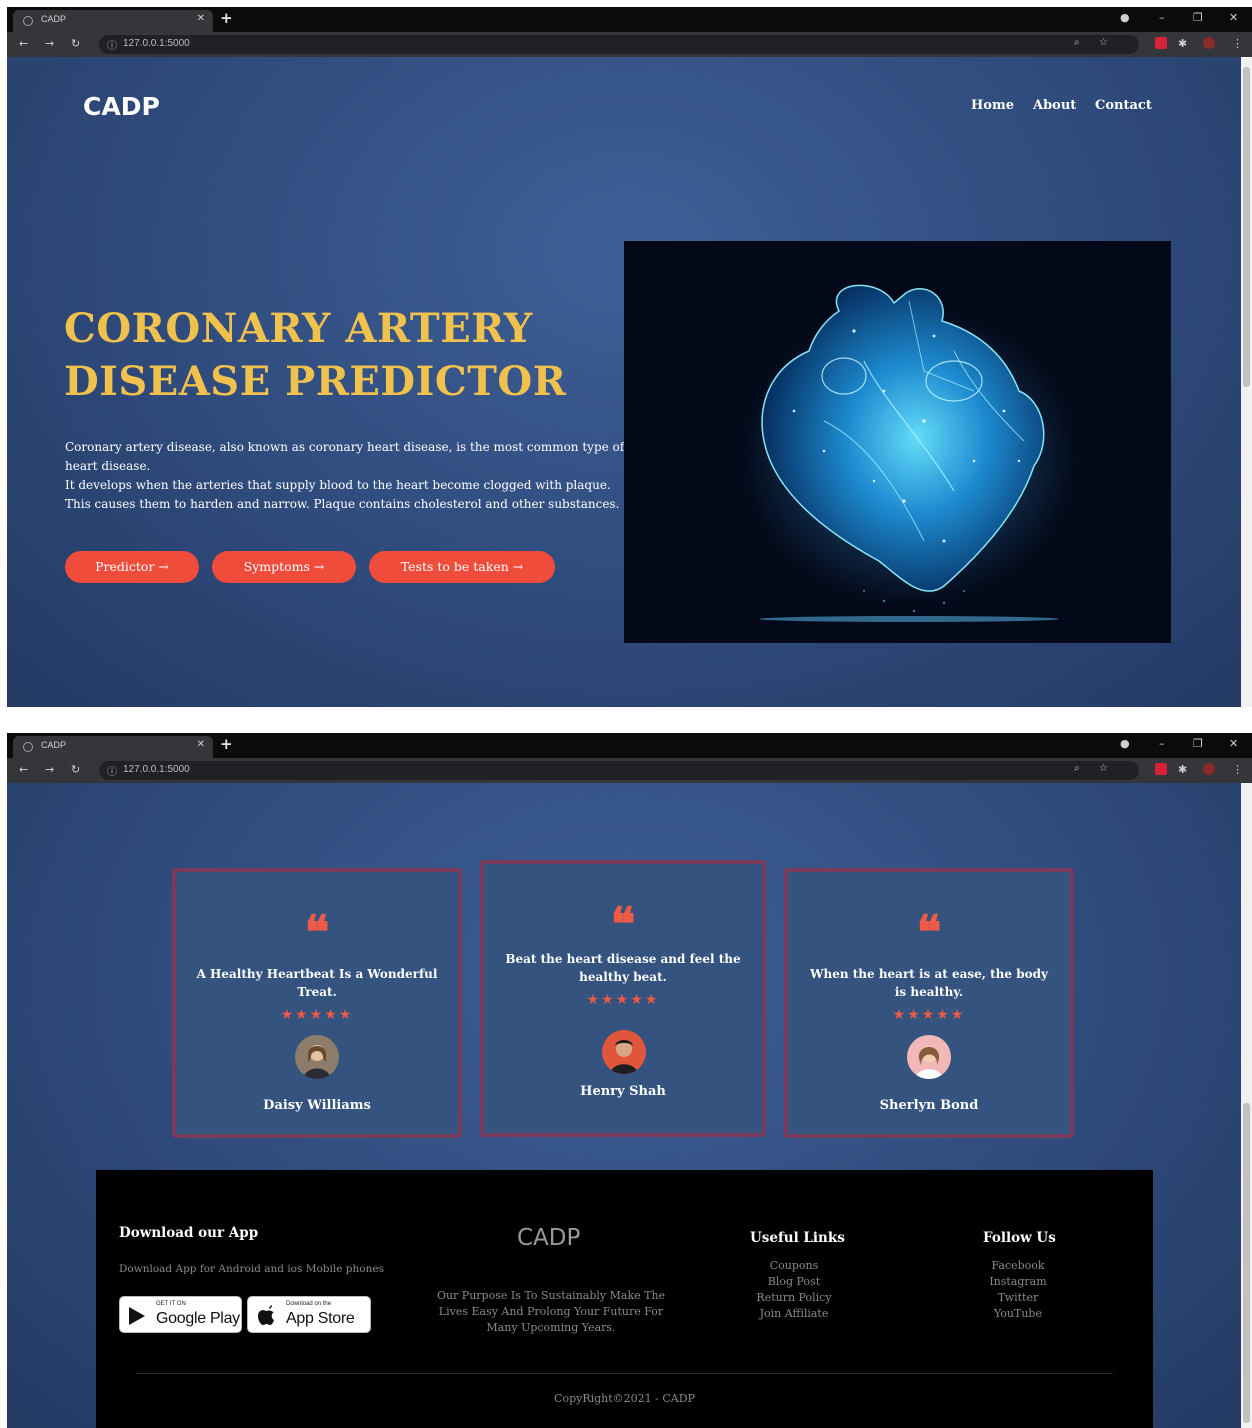 The height and width of the screenshot is (1428, 1252). I want to click on social-links-list: Facebook Instagram Twitter YouTube, so click(1018, 1290).